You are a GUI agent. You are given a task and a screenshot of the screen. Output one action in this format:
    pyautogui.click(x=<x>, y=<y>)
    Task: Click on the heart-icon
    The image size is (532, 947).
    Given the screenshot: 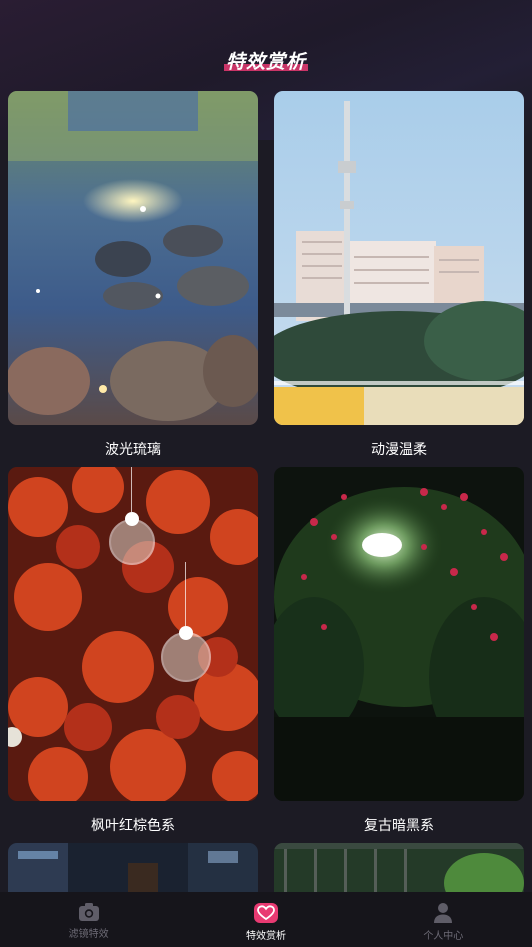 What is the action you would take?
    pyautogui.click(x=265, y=913)
    